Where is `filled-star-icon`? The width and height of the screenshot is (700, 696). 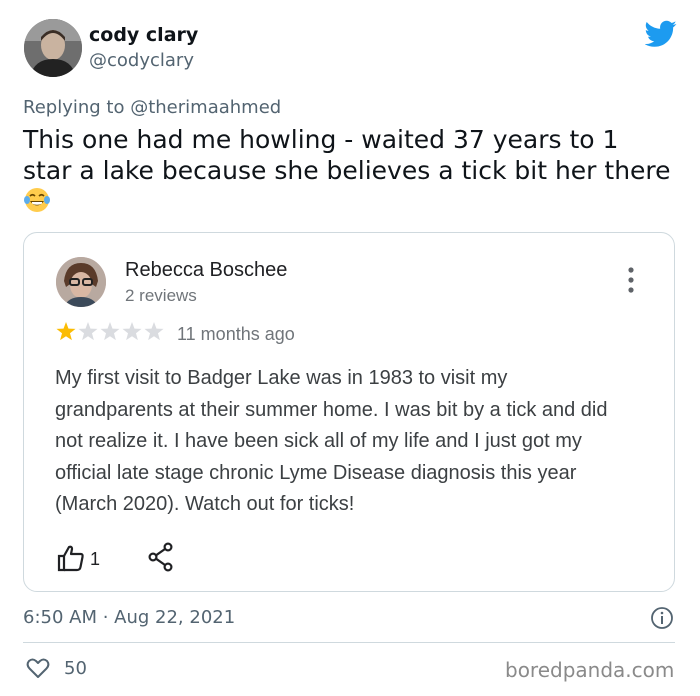
filled-star-icon is located at coordinates (66, 331).